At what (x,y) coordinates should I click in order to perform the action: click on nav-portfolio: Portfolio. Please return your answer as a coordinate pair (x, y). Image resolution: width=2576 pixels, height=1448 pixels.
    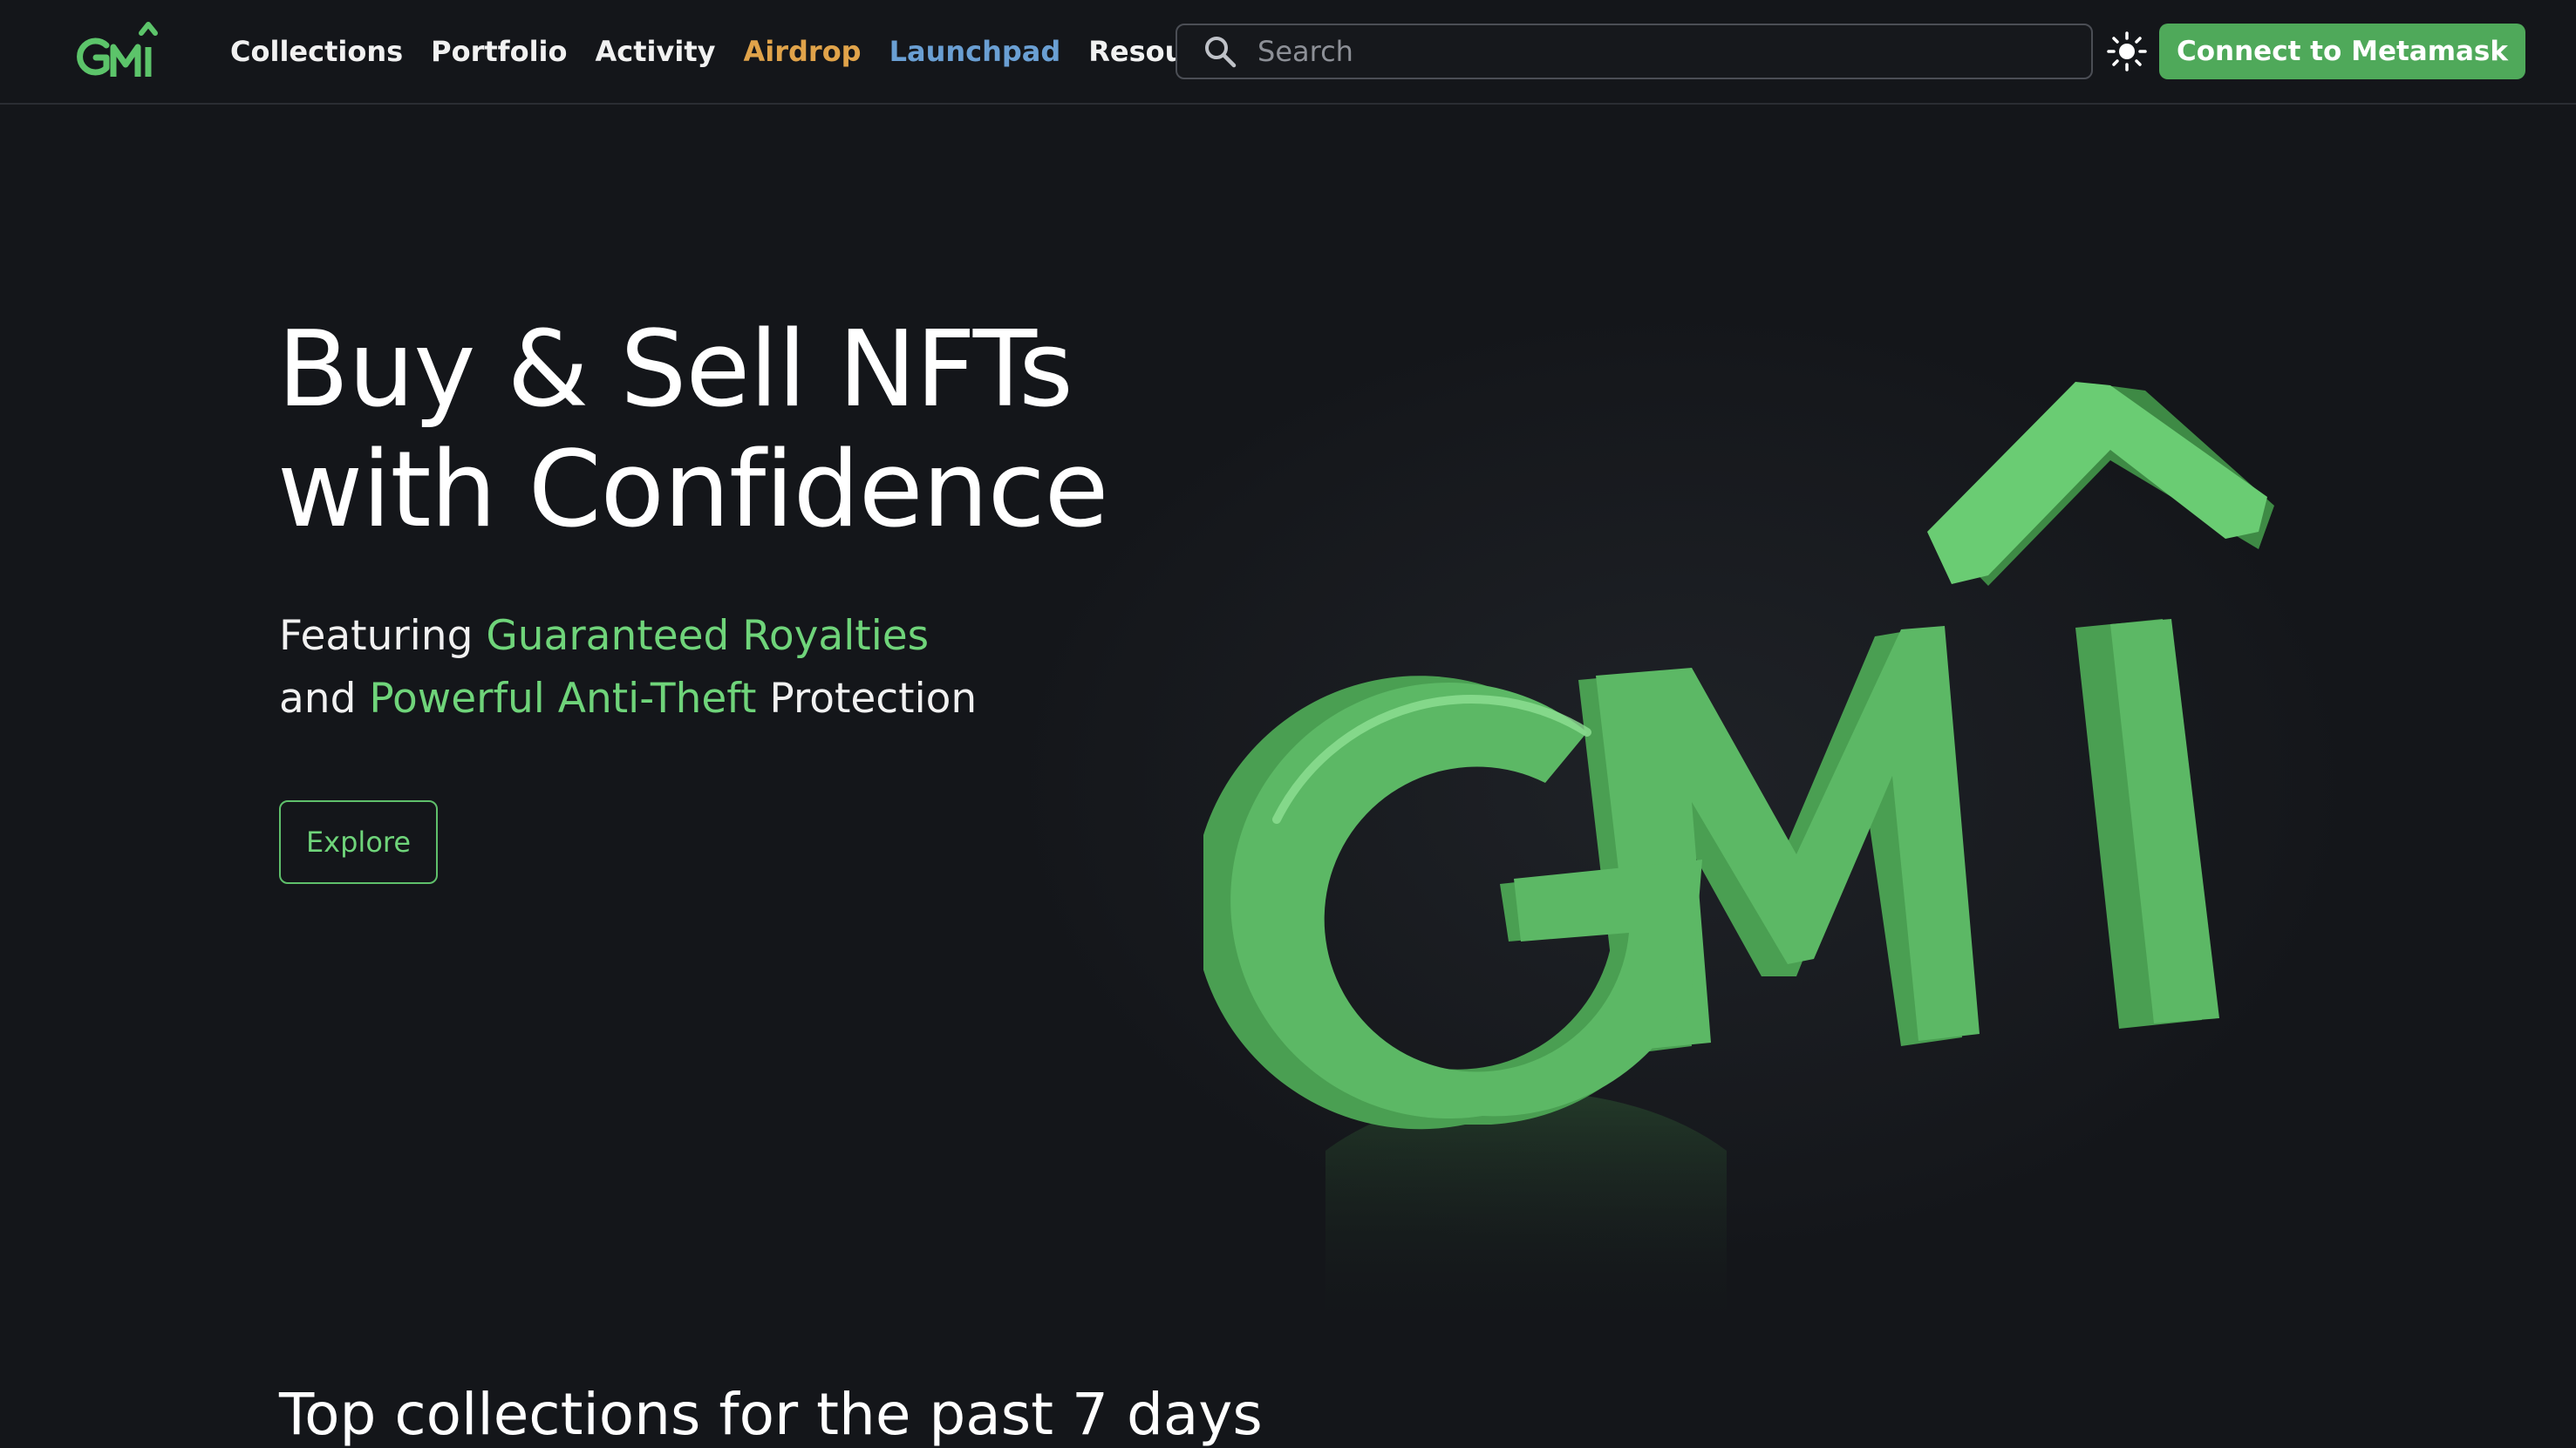
    Looking at the image, I should click on (499, 51).